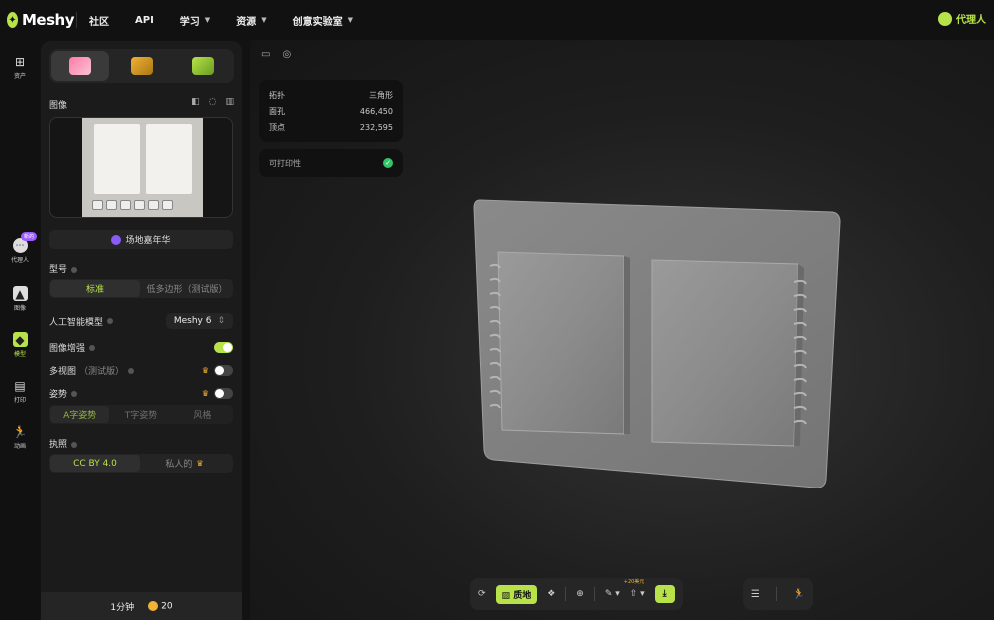 This screenshot has width=994, height=620. Describe the element at coordinates (76, 20) in the screenshot. I see `nav-divider` at that location.